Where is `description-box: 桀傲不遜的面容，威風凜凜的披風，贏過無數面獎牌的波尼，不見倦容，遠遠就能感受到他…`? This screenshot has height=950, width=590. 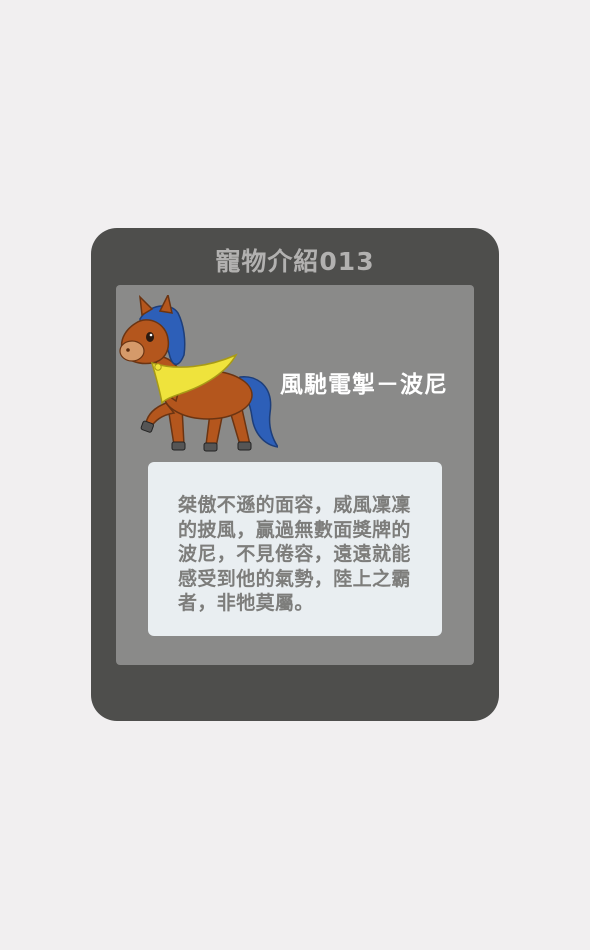
description-box: 桀傲不遜的面容，威風凜凜的披風，贏過無數面獎牌的波尼，不見倦容，遠遠就能感受到他… is located at coordinates (295, 549).